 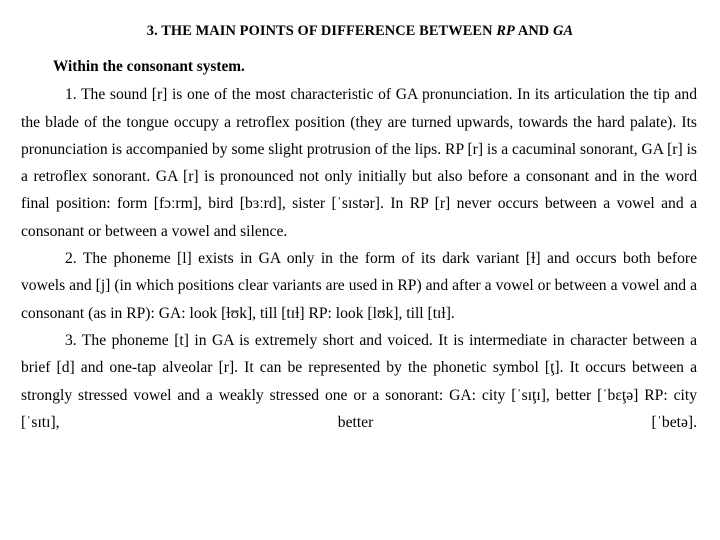 What do you see at coordinates (505, 31) in the screenshot?
I see `page-title-italic-rp: RP` at bounding box center [505, 31].